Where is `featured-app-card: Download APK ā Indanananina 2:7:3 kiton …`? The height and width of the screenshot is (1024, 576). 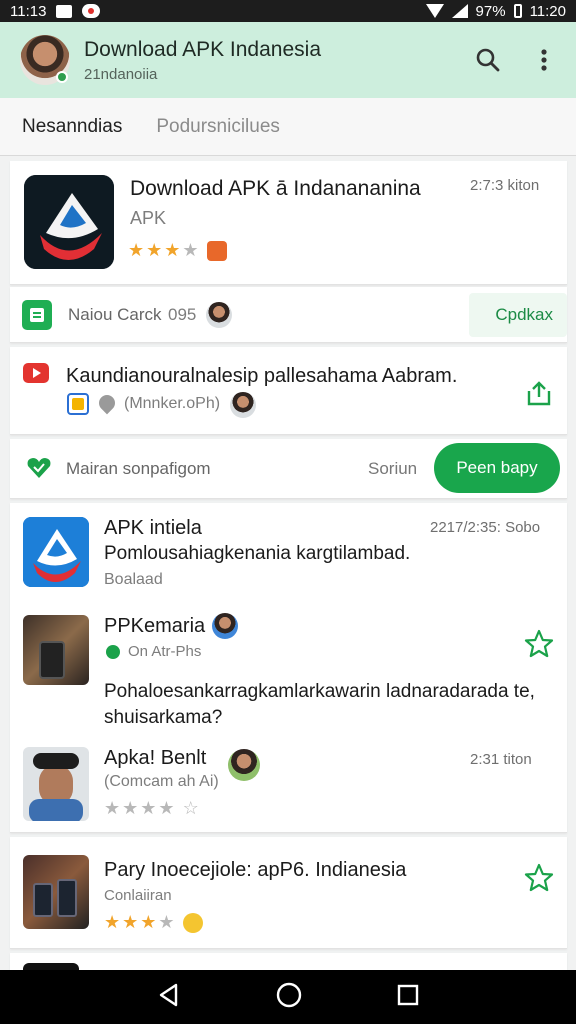 featured-app-card: Download APK ā Indanananina 2:7:3 kiton … is located at coordinates (288, 223).